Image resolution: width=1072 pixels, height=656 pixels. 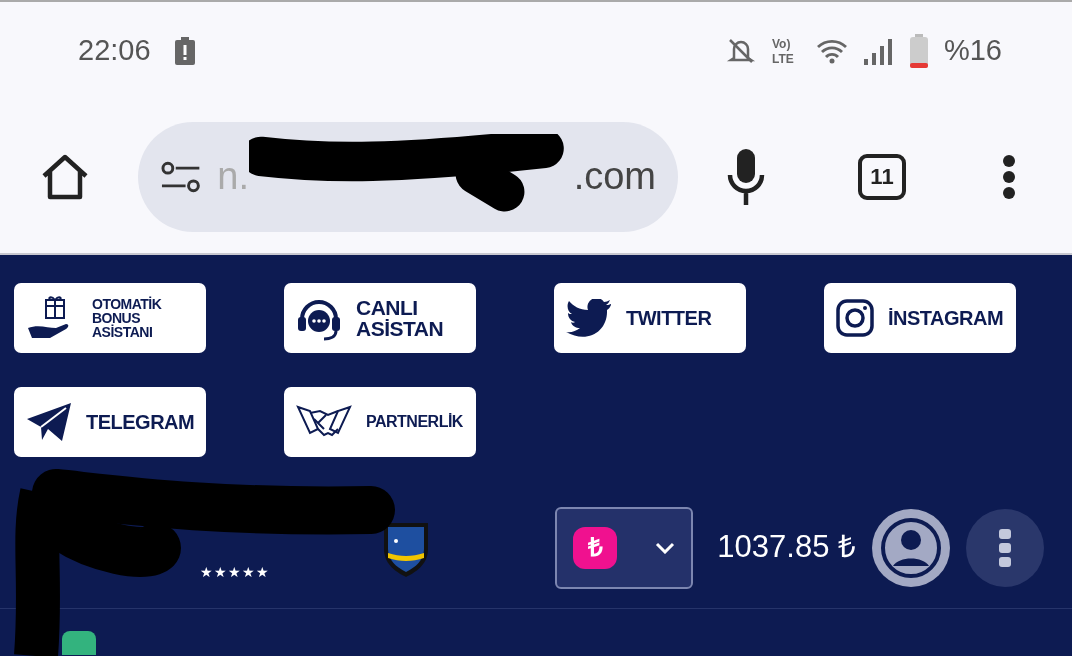 What do you see at coordinates (114, 51) in the screenshot?
I see `clock-time: 22:06` at bounding box center [114, 51].